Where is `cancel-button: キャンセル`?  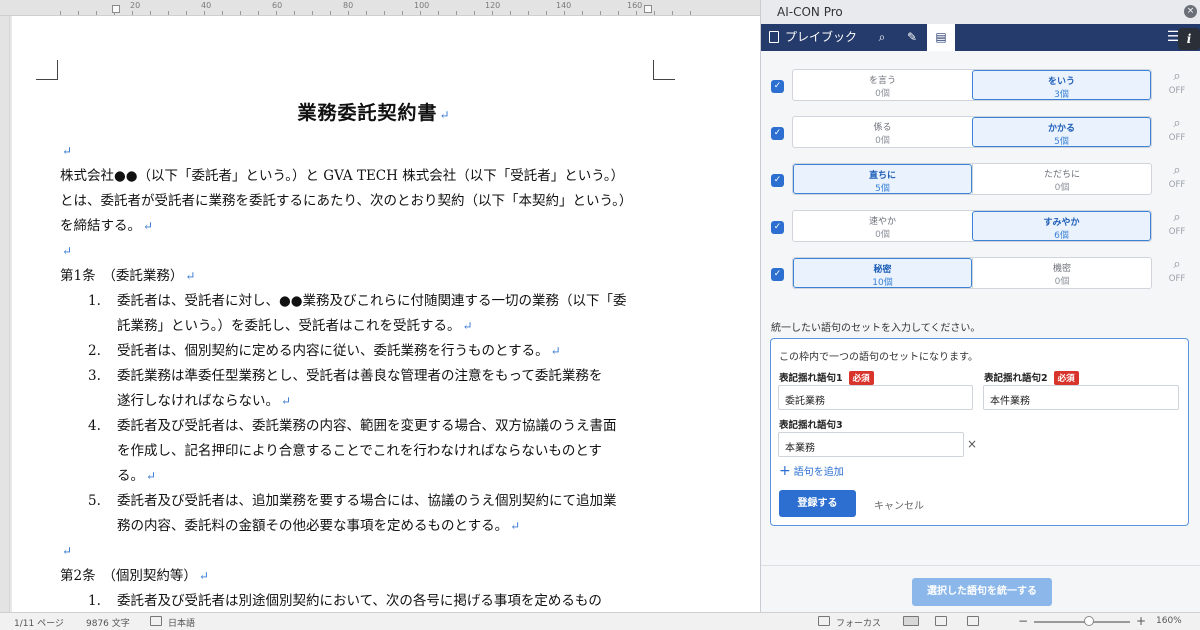
cancel-button: キャンセル is located at coordinates (899, 504).